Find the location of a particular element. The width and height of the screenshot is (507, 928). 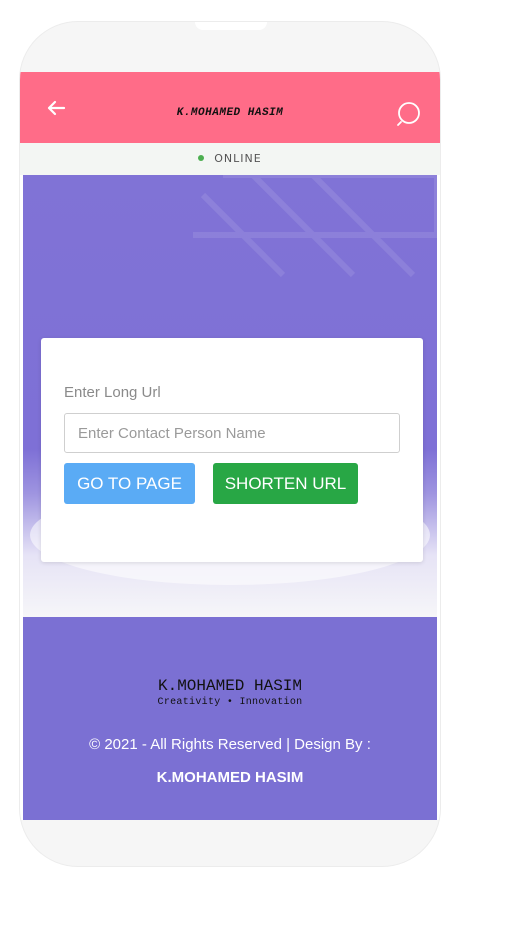

app-header: K.MOHAMED HASIM is located at coordinates (230, 107).